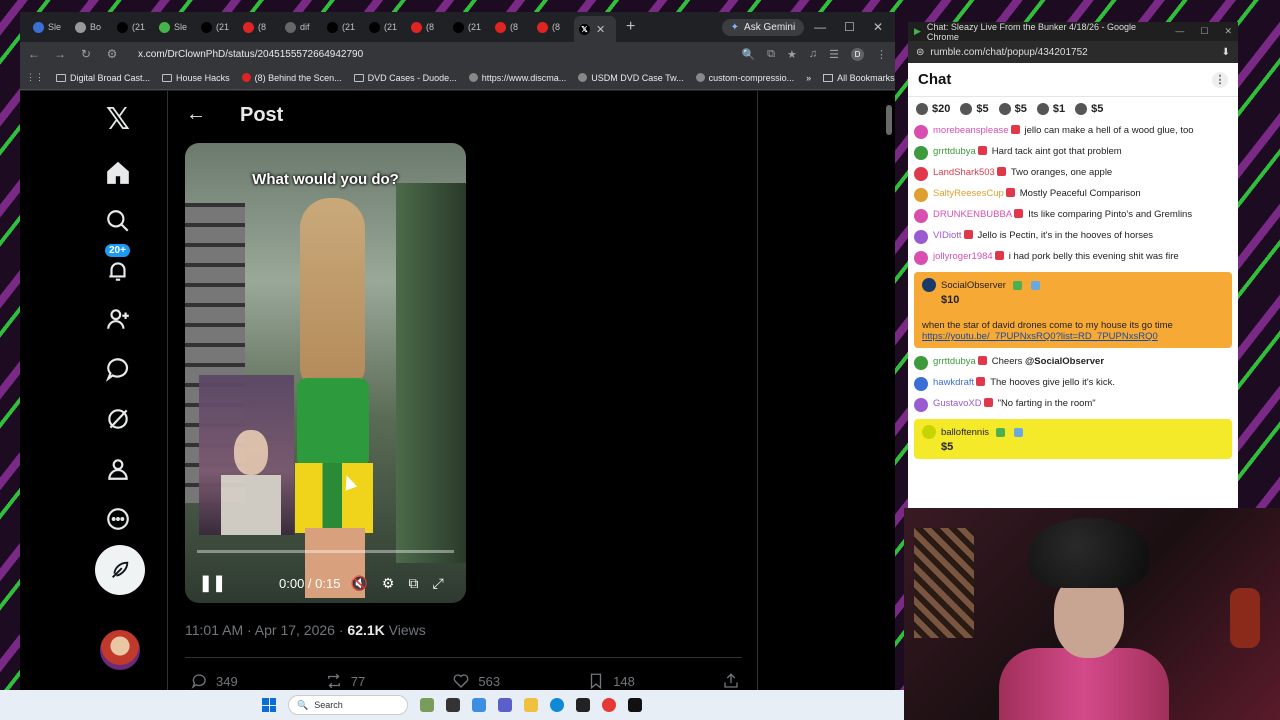 The height and width of the screenshot is (720, 1280). What do you see at coordinates (834, 54) in the screenshot?
I see `reading-list-icon: ☰` at bounding box center [834, 54].